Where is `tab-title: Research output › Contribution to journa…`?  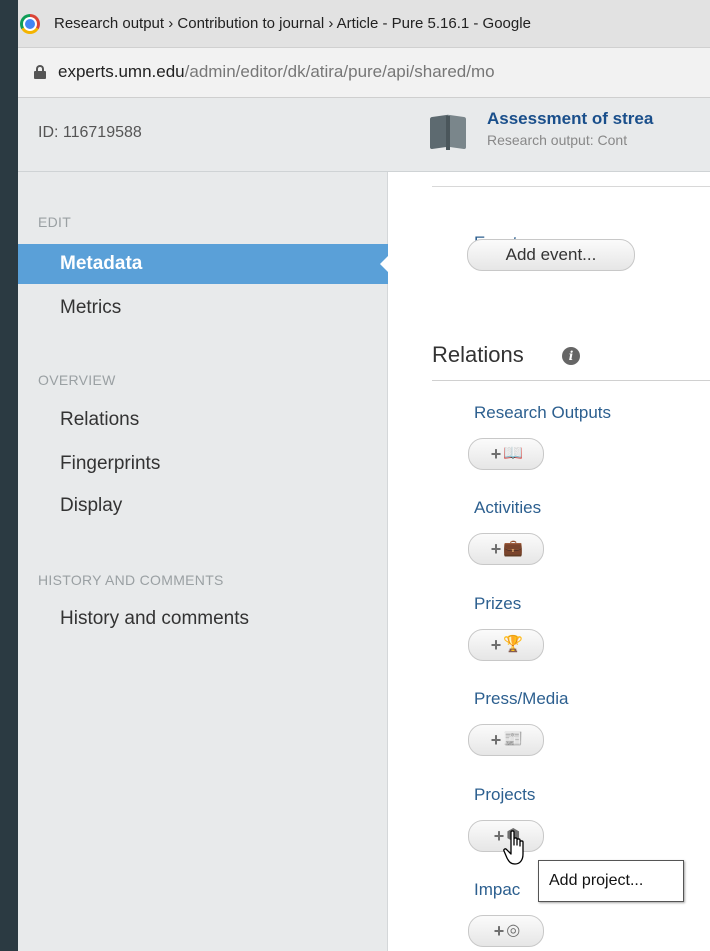
tab-title: Research output › Contribution to journa… is located at coordinates (292, 23).